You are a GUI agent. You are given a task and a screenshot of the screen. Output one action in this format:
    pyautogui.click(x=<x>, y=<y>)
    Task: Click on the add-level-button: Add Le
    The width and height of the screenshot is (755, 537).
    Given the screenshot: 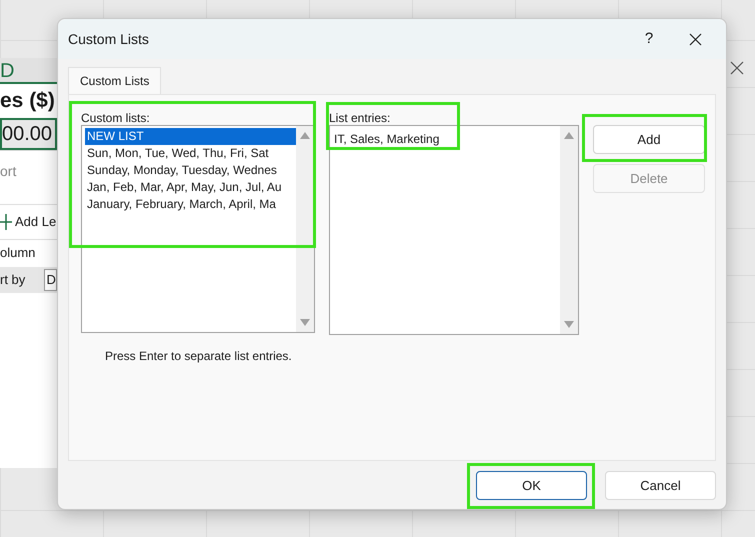 What is the action you would take?
    pyautogui.click(x=35, y=222)
    